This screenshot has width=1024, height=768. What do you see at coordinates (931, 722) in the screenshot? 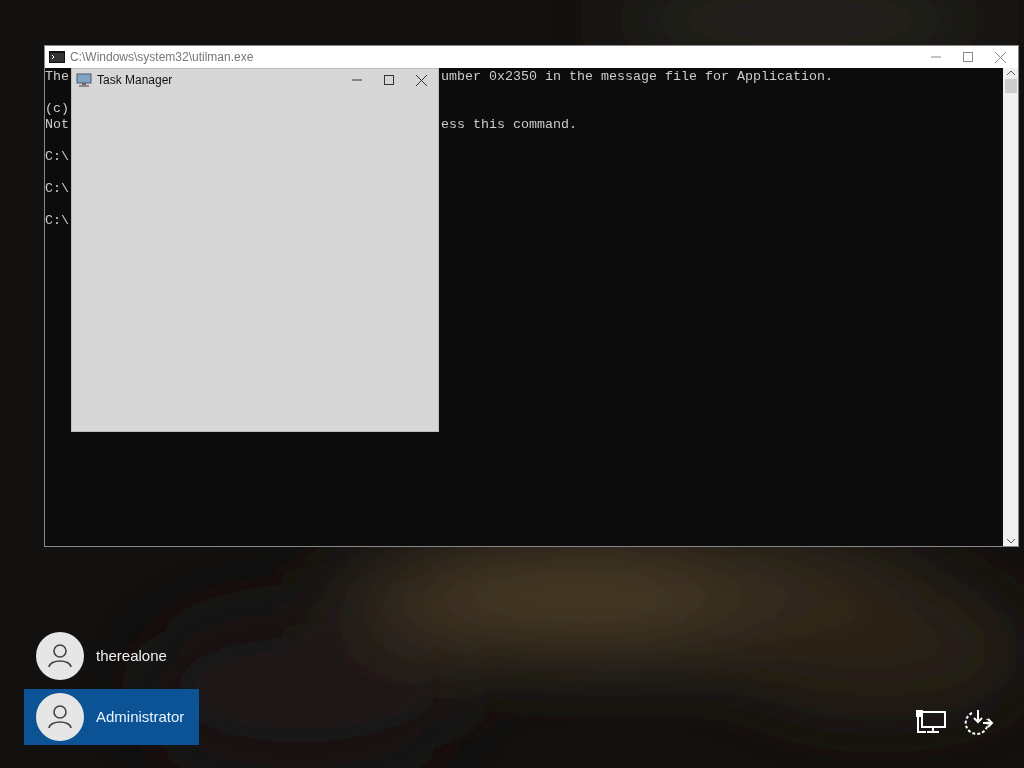
I see `network-icon` at bounding box center [931, 722].